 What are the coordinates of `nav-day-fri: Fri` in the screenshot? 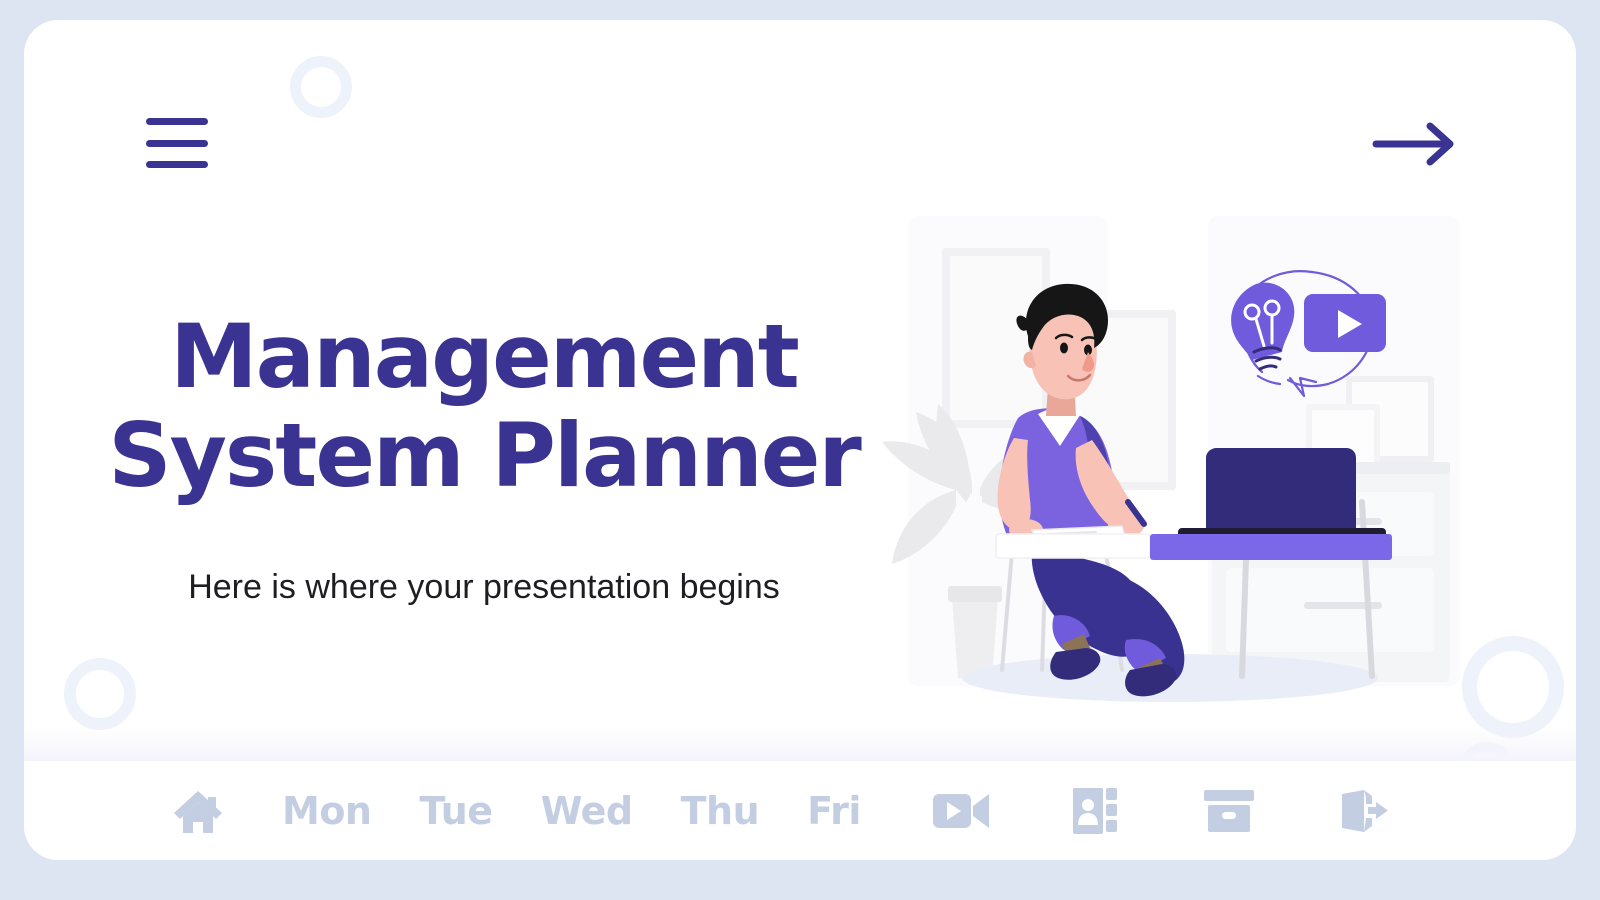 It's located at (834, 811).